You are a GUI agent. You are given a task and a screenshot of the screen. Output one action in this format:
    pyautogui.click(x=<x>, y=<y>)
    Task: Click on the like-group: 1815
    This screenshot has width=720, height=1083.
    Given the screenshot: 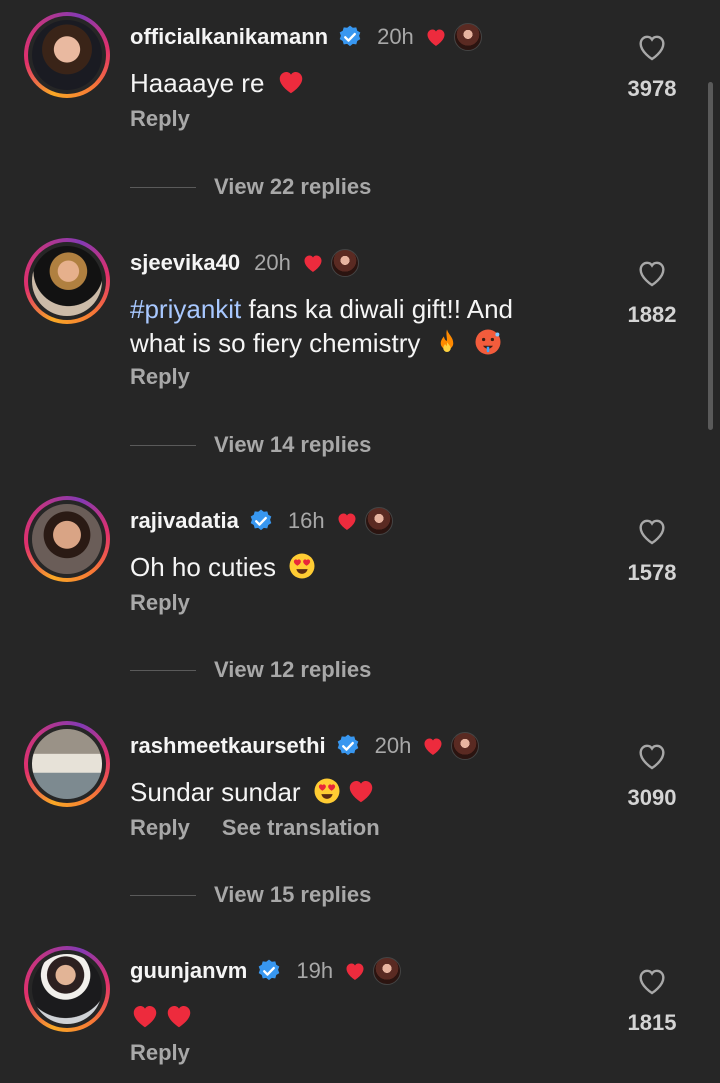 What is the action you would take?
    pyautogui.click(x=652, y=1000)
    